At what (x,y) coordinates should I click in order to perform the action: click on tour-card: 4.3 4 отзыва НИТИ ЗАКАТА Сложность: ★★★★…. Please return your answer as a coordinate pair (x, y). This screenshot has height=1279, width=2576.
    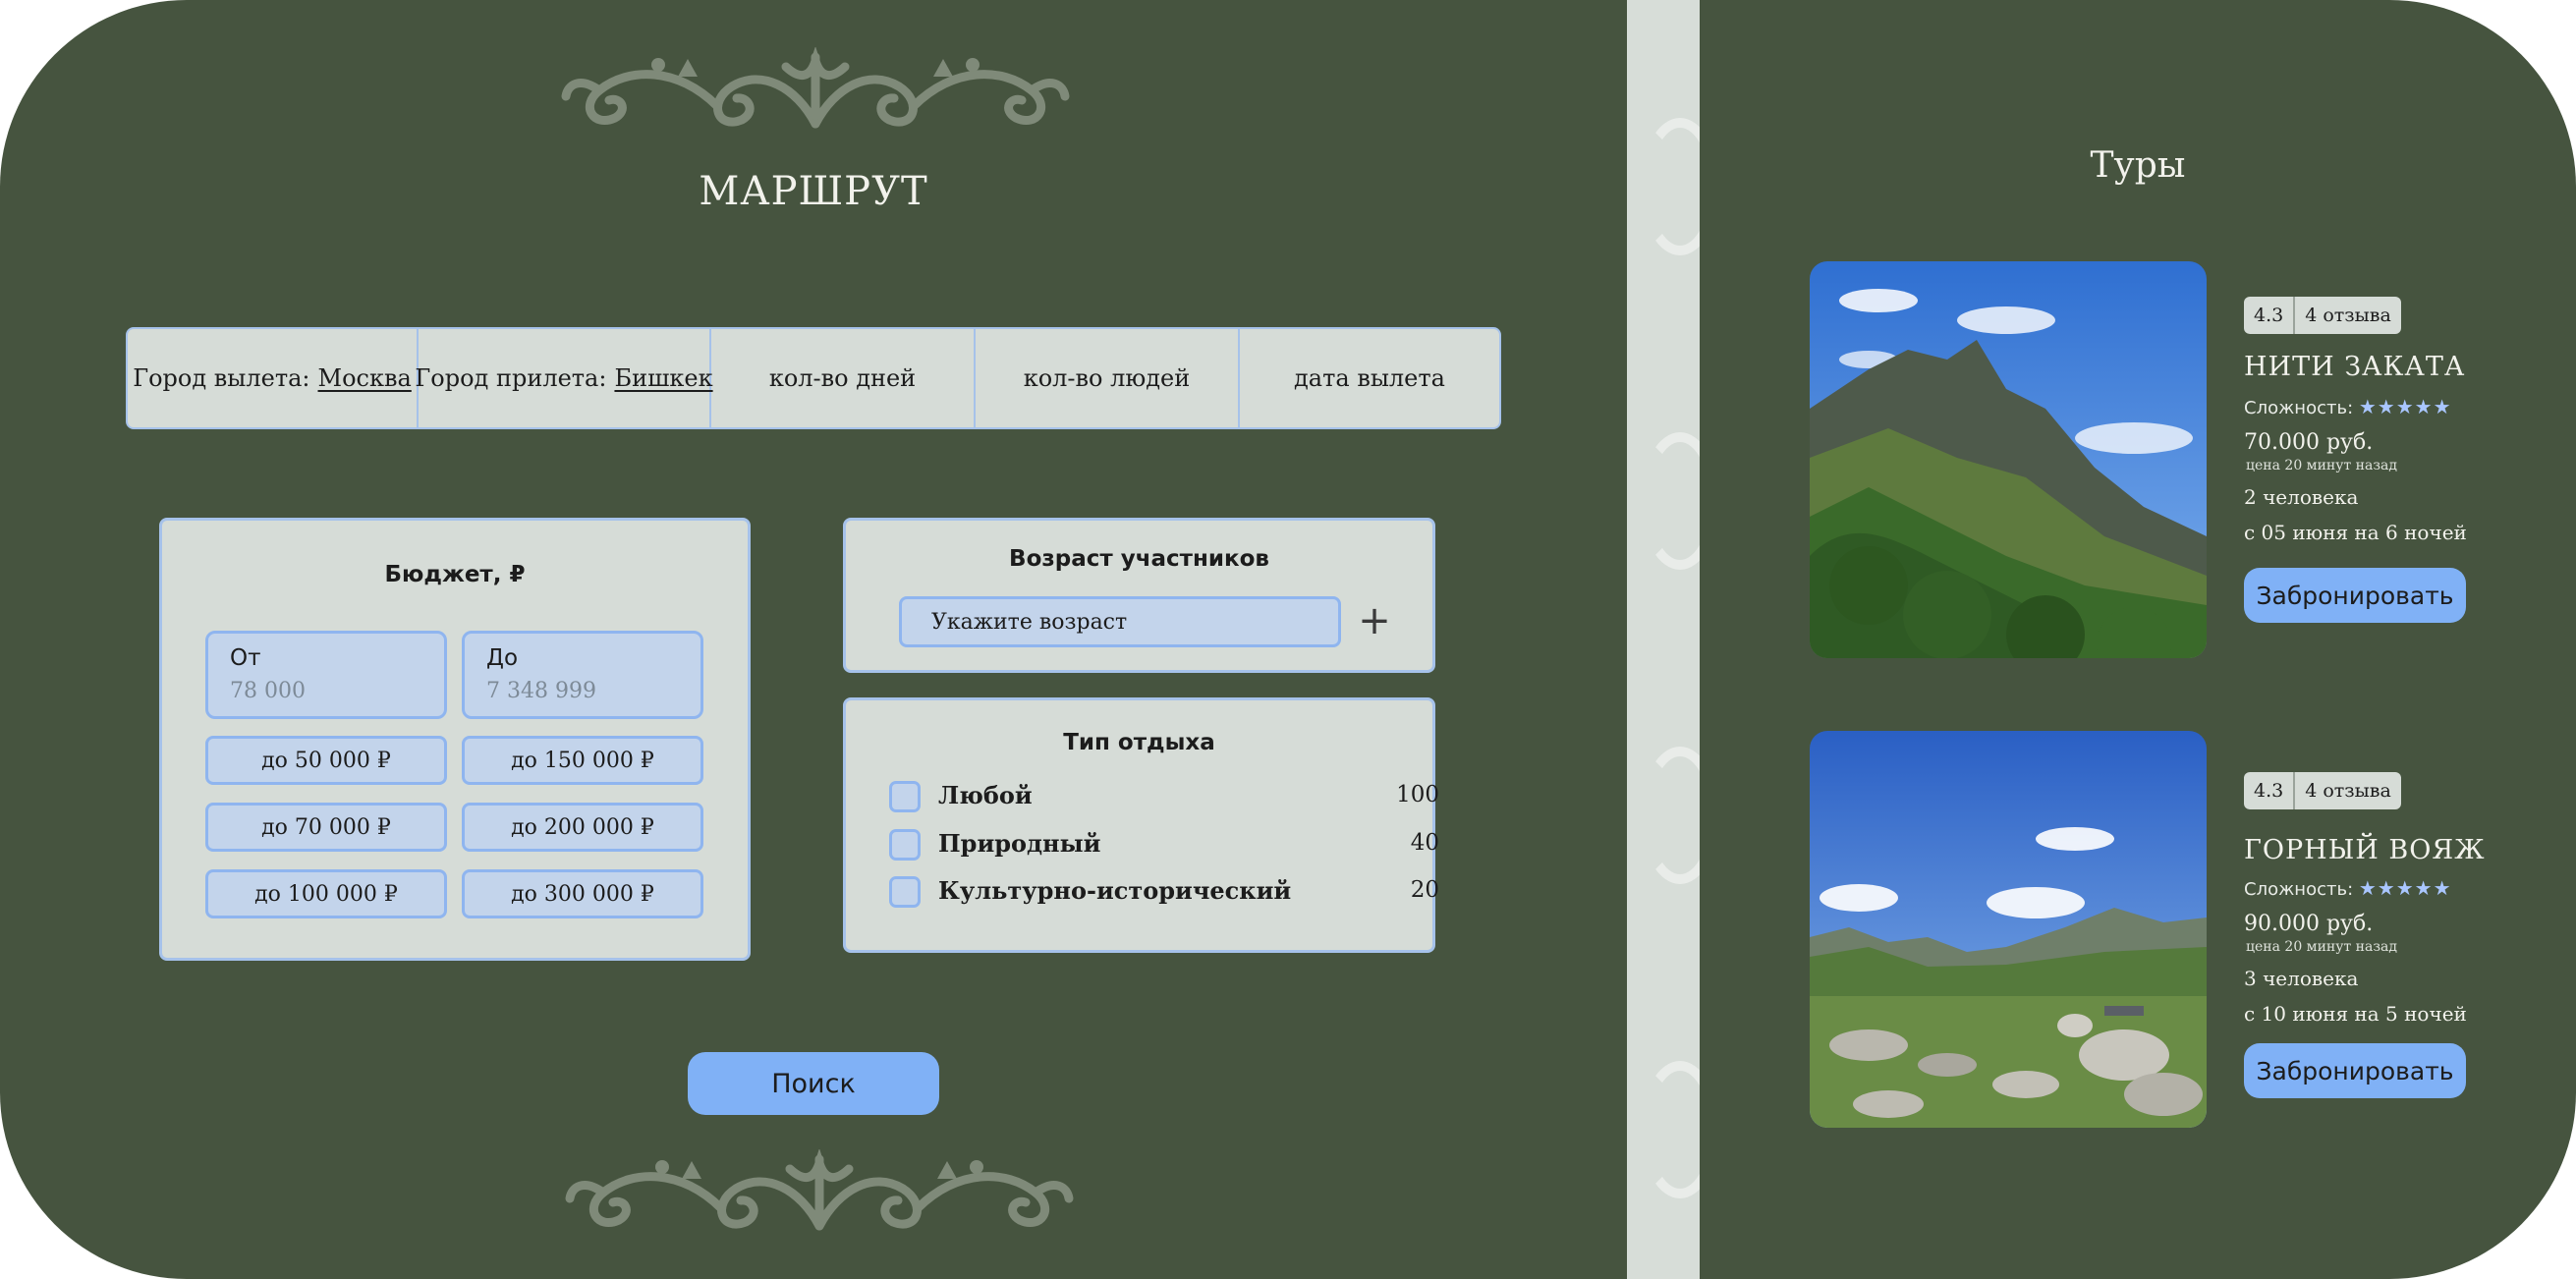
    Looking at the image, I should click on (2183, 459).